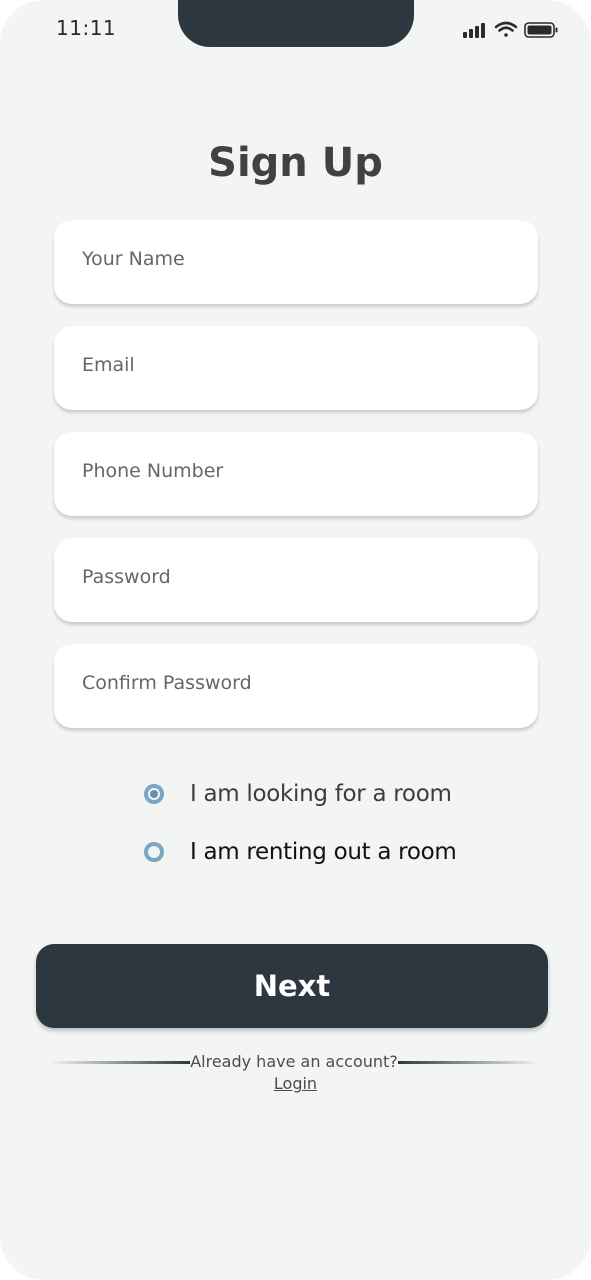  I want to click on radio-button, so click(154, 852).